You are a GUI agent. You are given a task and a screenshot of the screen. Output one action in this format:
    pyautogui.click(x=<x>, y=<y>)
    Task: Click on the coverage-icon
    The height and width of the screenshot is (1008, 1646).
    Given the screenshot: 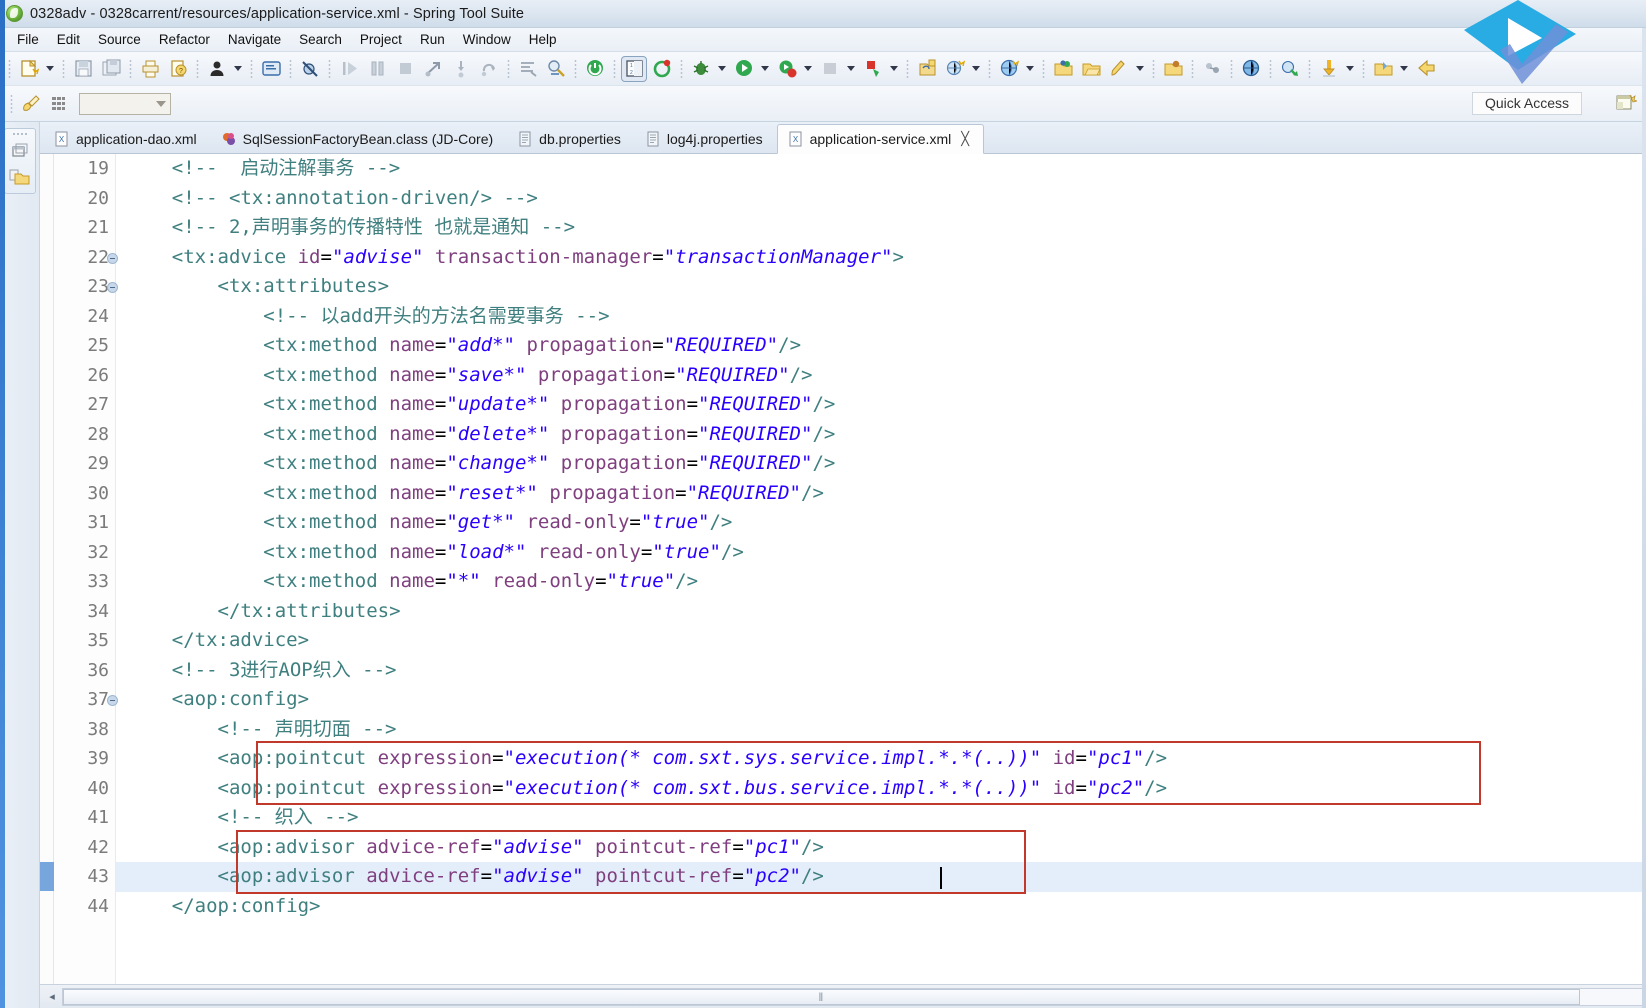 What is the action you would take?
    pyautogui.click(x=873, y=69)
    